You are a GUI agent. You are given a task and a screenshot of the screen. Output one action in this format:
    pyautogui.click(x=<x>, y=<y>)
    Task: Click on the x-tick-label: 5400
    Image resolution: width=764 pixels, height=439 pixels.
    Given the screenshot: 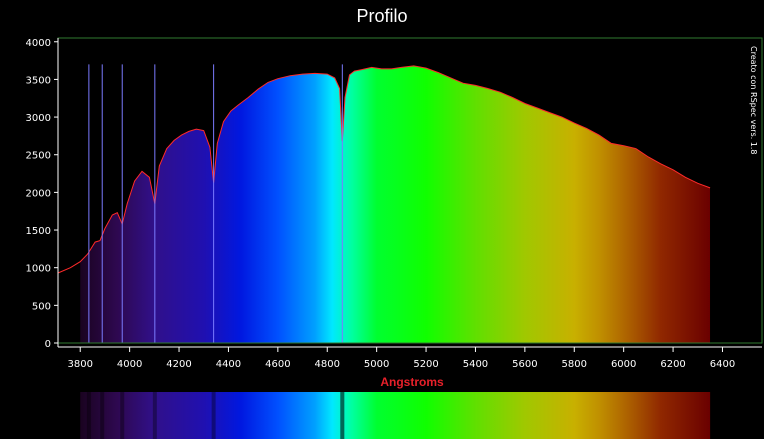 What is the action you would take?
    pyautogui.click(x=475, y=364)
    